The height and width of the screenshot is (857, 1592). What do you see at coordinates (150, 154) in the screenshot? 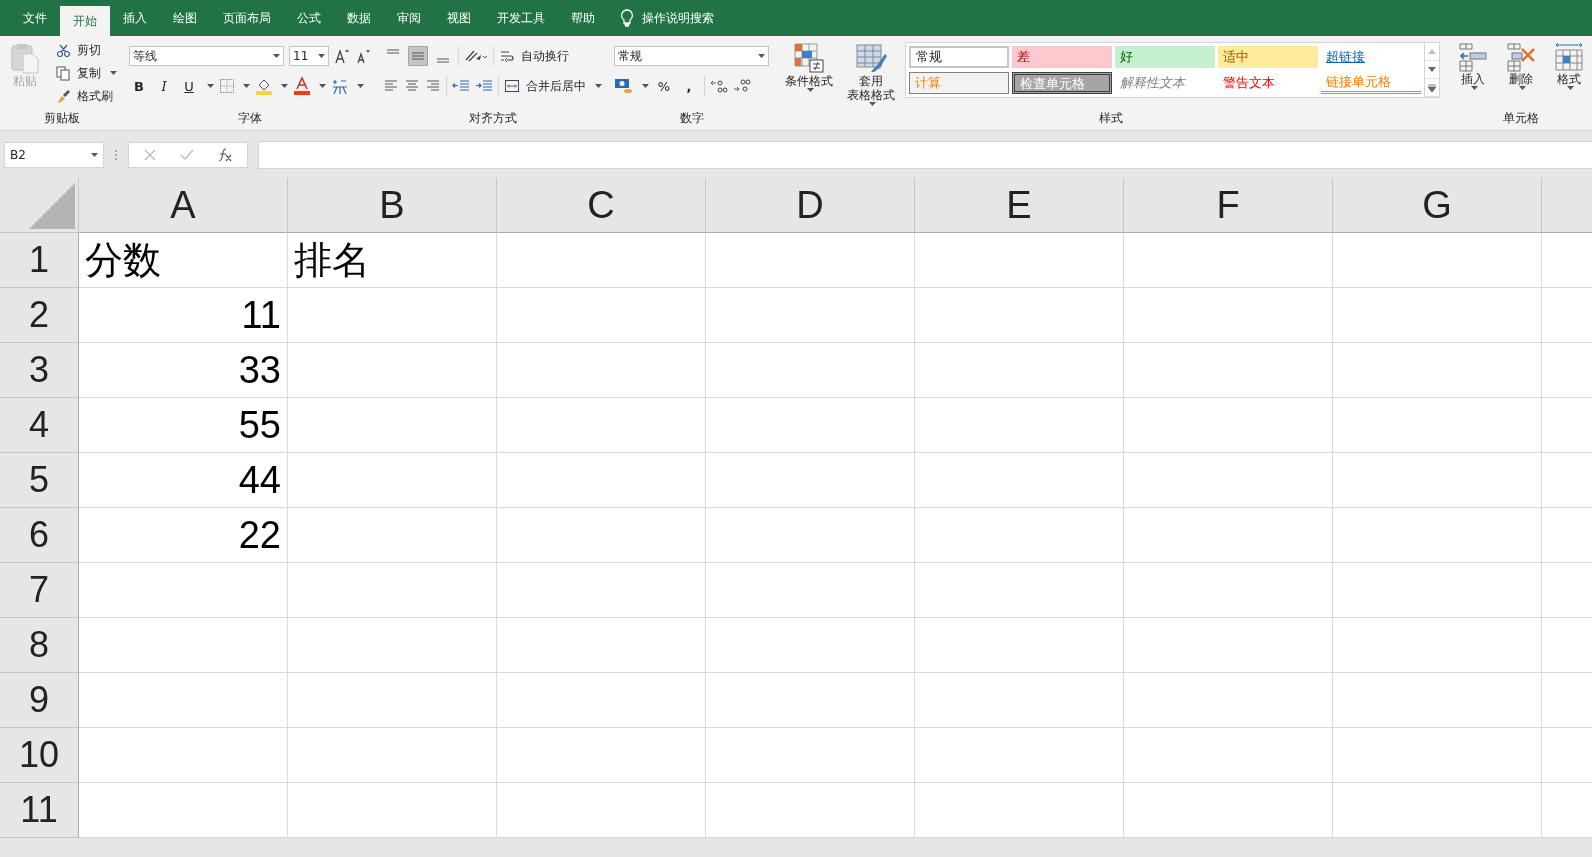
I see `close-icon` at bounding box center [150, 154].